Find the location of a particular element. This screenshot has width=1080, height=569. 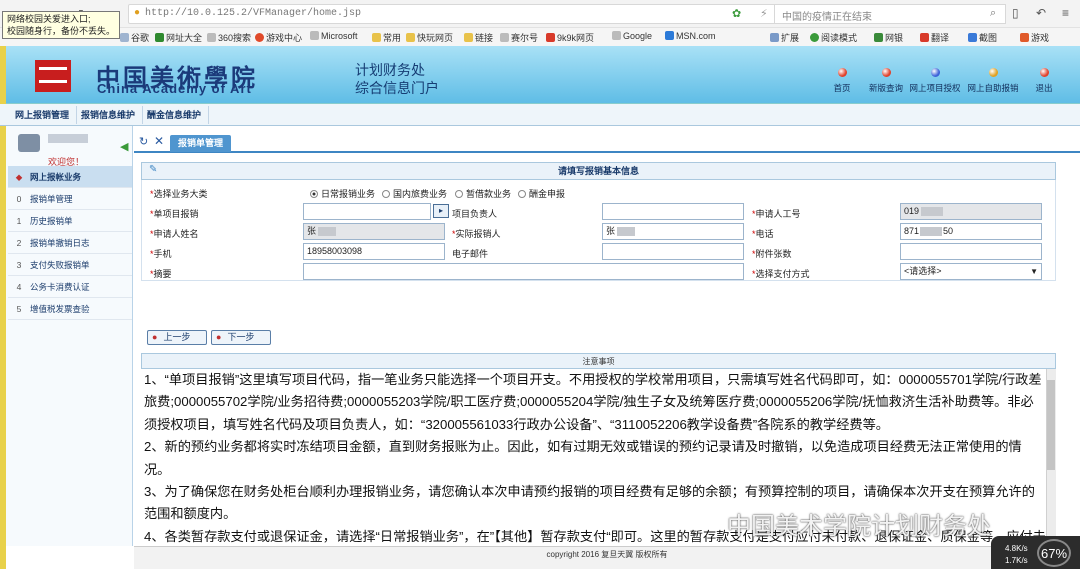

close-icon: ✕ is located at coordinates (159, 141).